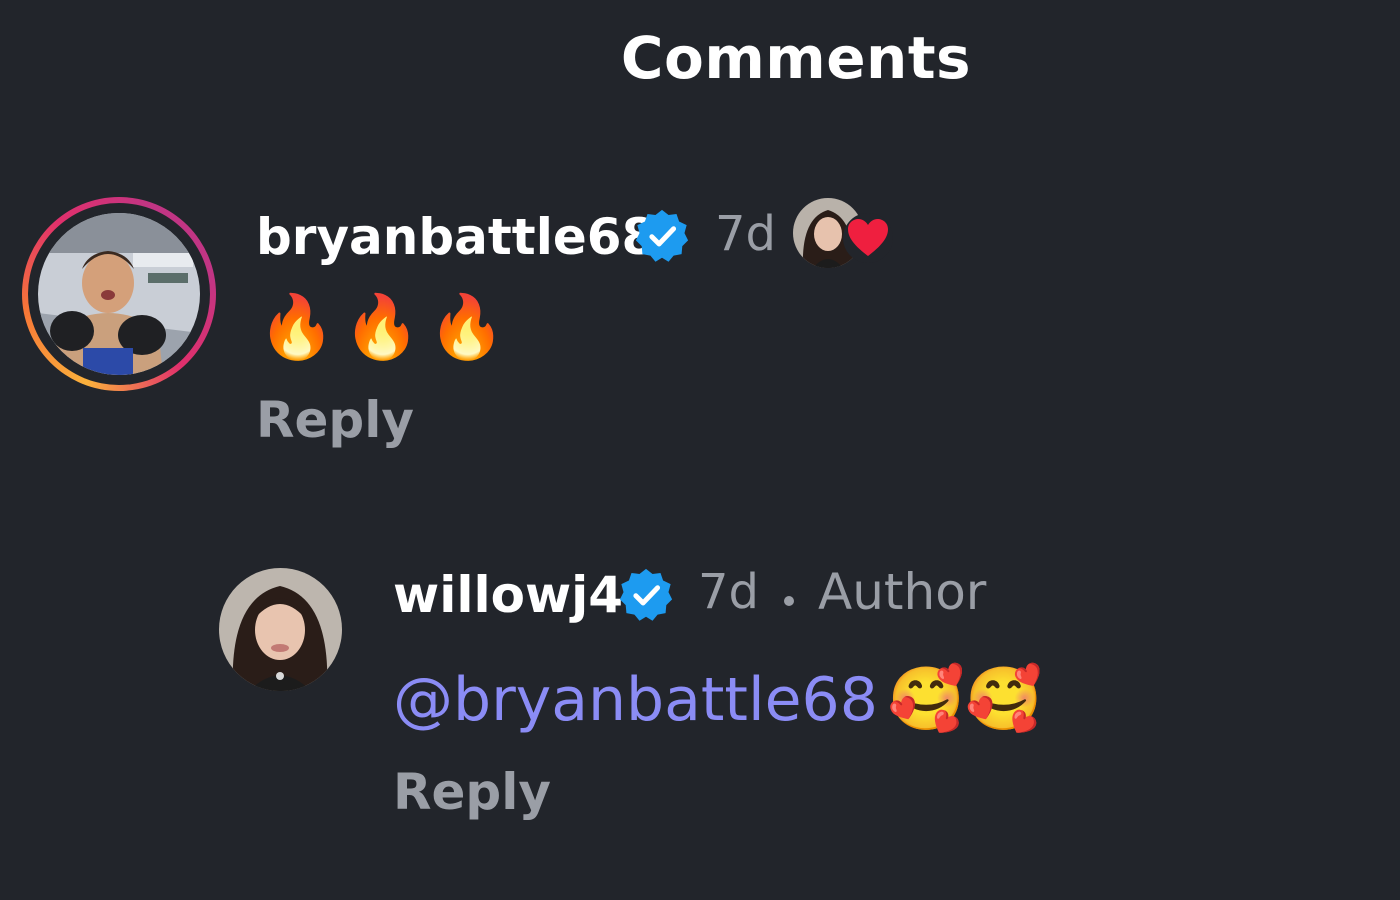 This screenshot has height=900, width=1400. I want to click on avatar-story-ring, so click(119, 294).